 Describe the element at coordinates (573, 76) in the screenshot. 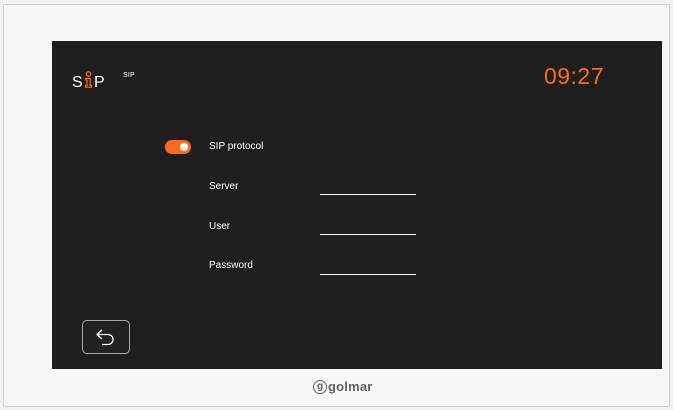

I see `clock: 09:27` at that location.